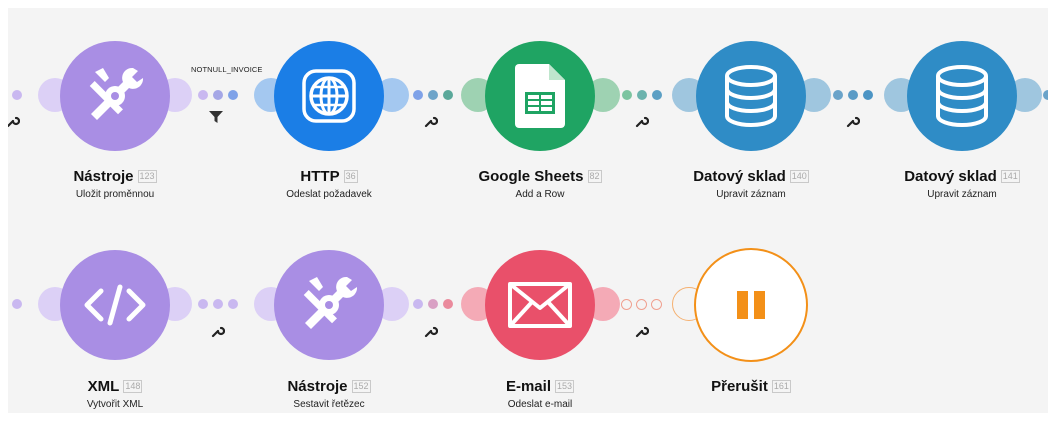  I want to click on module-name: E-mail, so click(528, 386).